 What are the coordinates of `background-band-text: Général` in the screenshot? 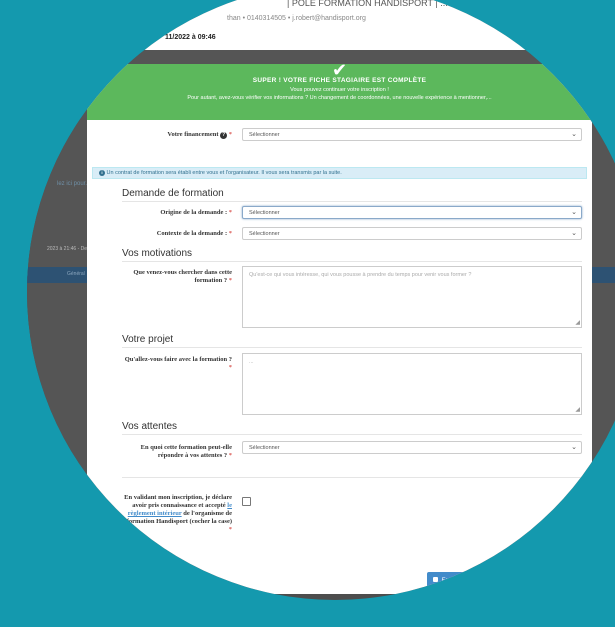 It's located at (76, 274).